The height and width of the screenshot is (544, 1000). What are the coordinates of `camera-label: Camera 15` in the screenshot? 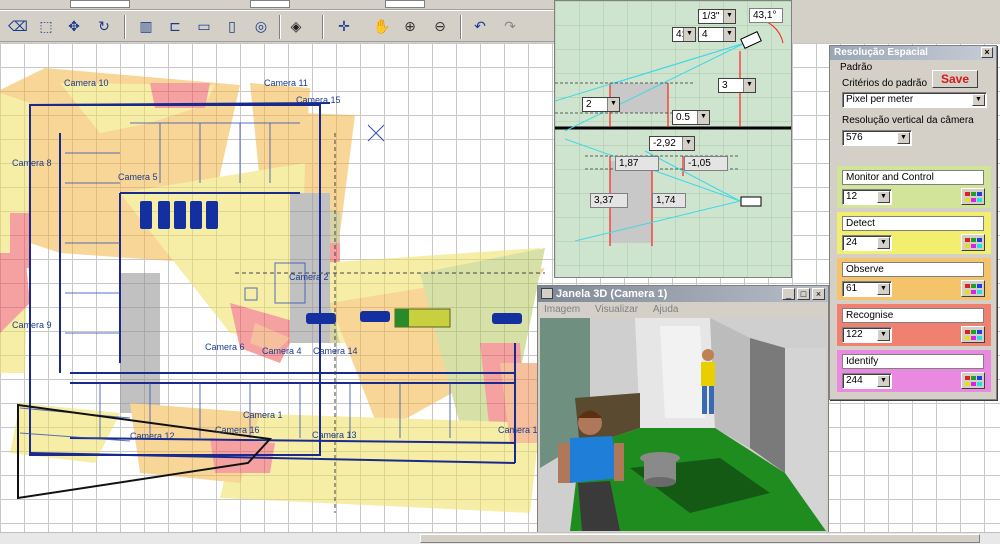 It's located at (318, 100).